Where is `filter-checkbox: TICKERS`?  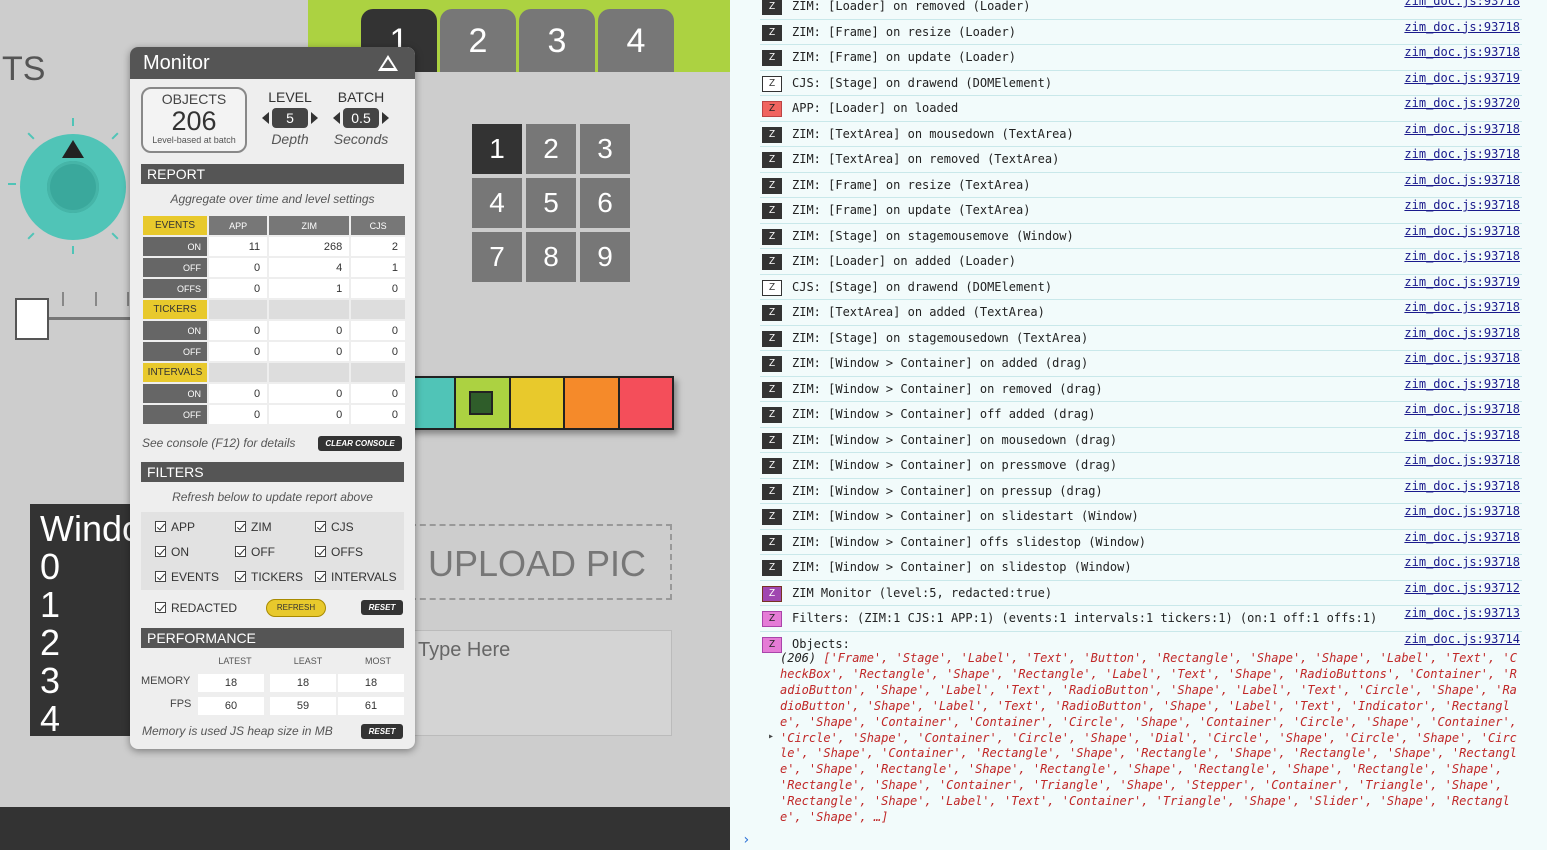 filter-checkbox: TICKERS is located at coordinates (269, 577).